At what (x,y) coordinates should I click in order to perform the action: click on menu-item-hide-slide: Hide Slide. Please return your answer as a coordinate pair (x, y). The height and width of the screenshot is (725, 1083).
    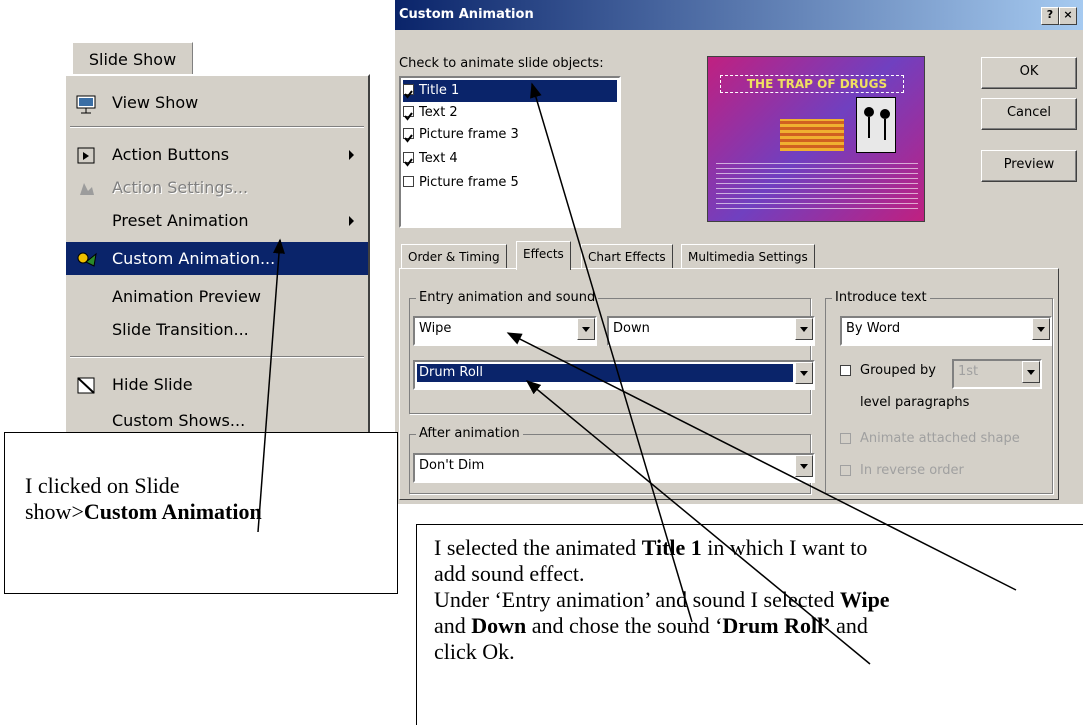
    Looking at the image, I should click on (217, 384).